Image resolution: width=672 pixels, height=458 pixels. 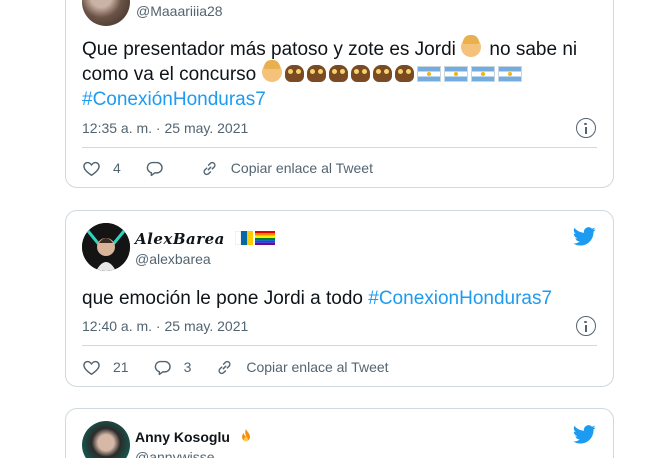 I want to click on person-facepalming-icon, so click(x=471, y=46).